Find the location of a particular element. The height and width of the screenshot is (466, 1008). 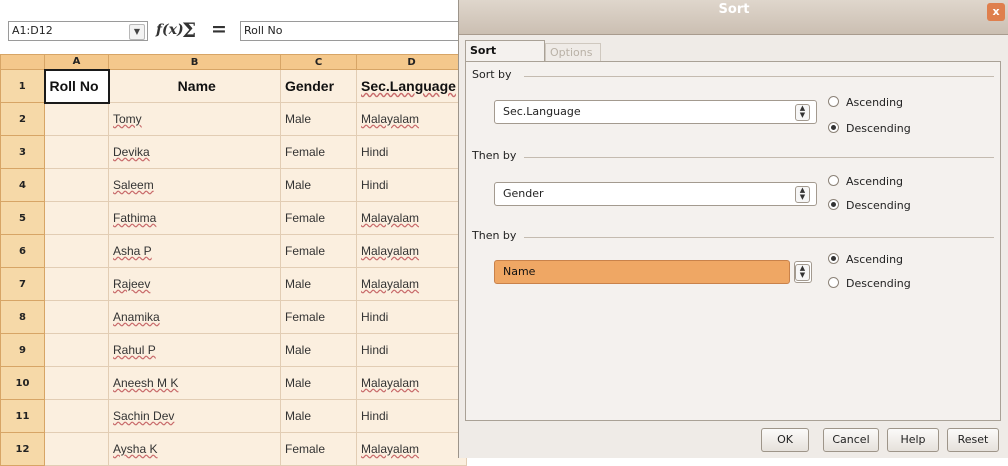

radio-label: Descending is located at coordinates (878, 128).